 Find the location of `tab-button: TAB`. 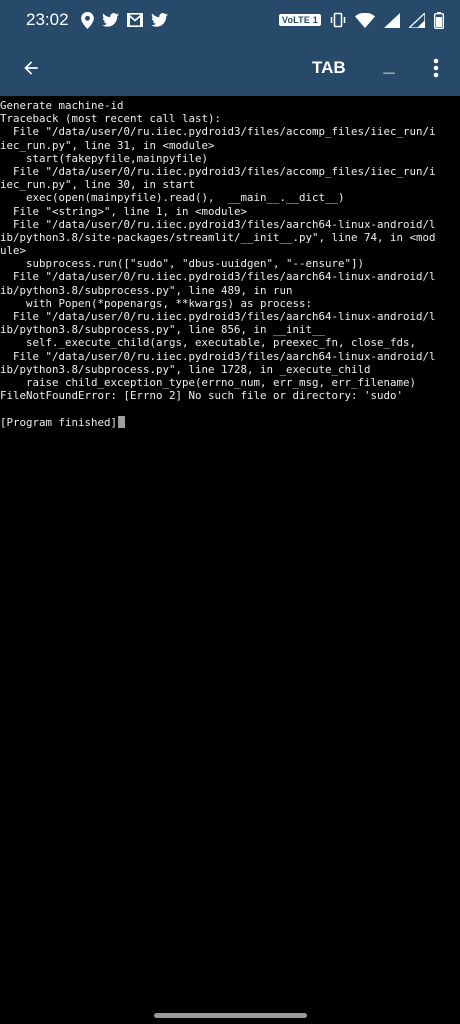

tab-button: TAB is located at coordinates (329, 68).